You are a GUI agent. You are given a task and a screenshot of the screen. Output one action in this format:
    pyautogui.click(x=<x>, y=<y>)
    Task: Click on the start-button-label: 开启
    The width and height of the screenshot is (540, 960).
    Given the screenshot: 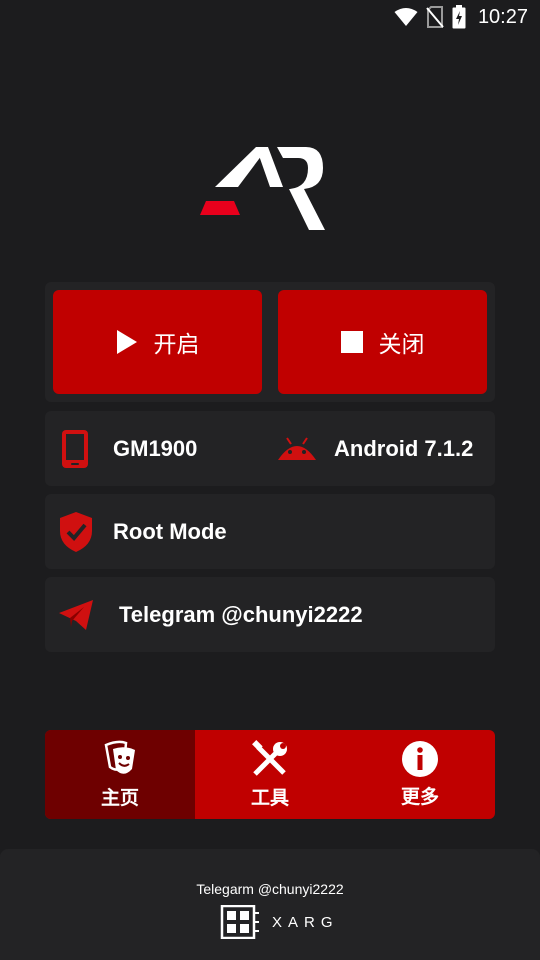 What is the action you would take?
    pyautogui.click(x=176, y=344)
    